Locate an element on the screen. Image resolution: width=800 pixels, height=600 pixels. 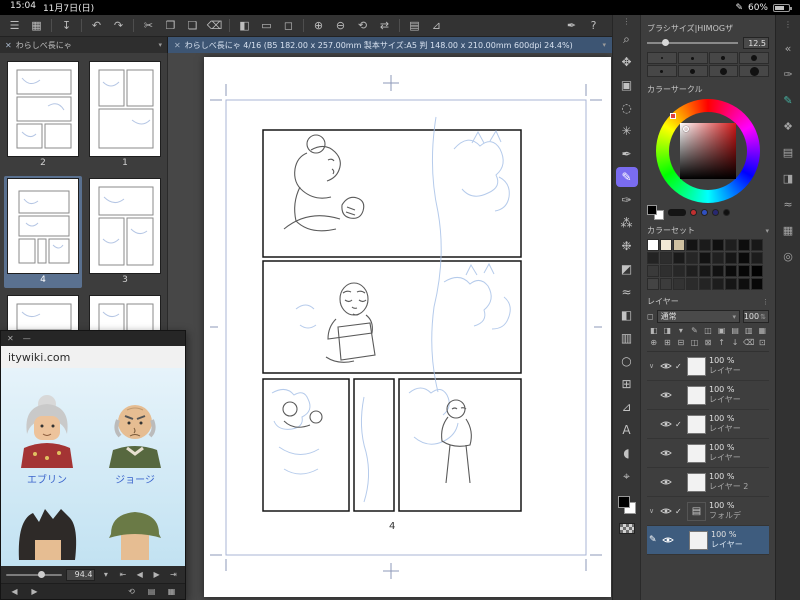
collapse-icon: « is located at coordinates (788, 48).